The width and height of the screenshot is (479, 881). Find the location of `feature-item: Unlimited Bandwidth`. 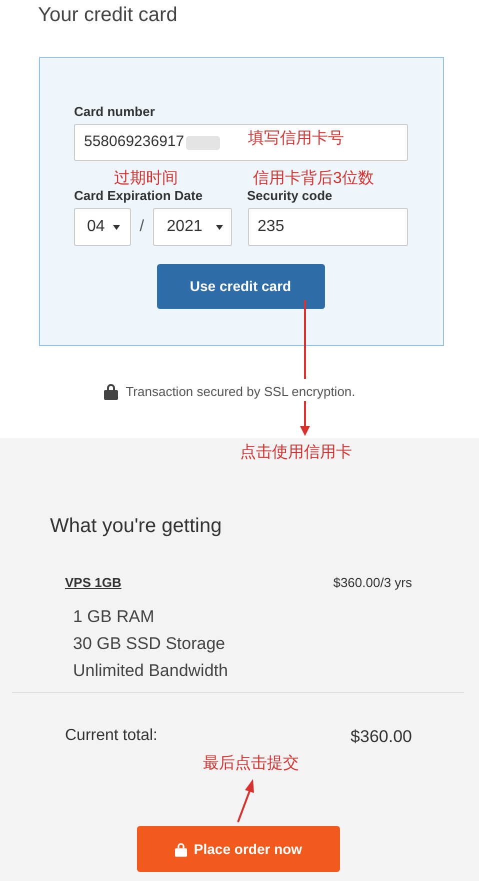

feature-item: Unlimited Bandwidth is located at coordinates (151, 671).